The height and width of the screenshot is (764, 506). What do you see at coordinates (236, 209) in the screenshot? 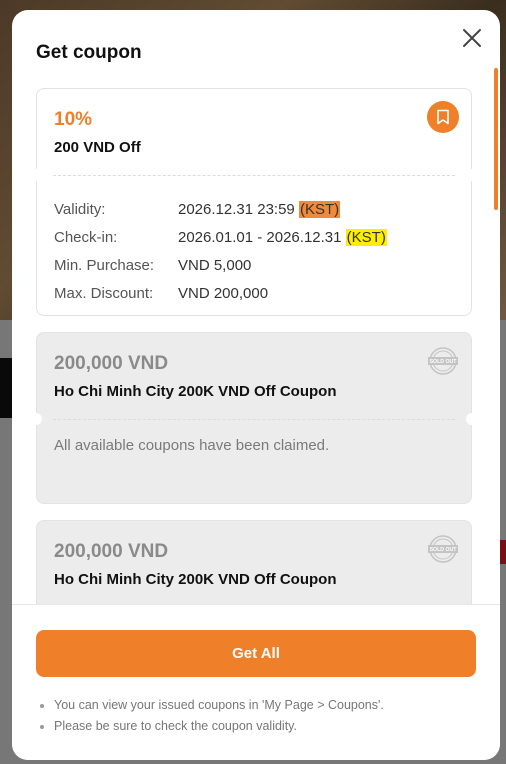
I see `validity-date: 2026.12.31 23:59` at bounding box center [236, 209].